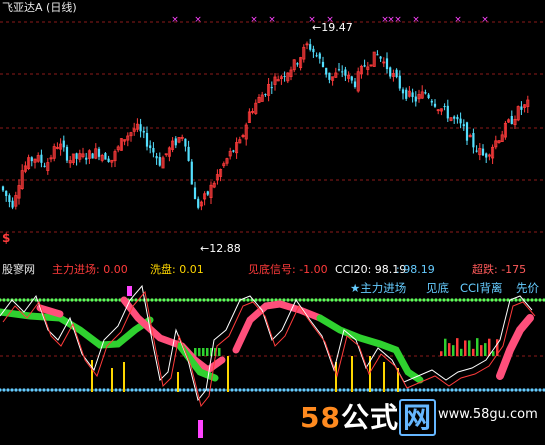 This screenshot has width=545, height=445. I want to click on buy-signal-marker: $, so click(6, 238).